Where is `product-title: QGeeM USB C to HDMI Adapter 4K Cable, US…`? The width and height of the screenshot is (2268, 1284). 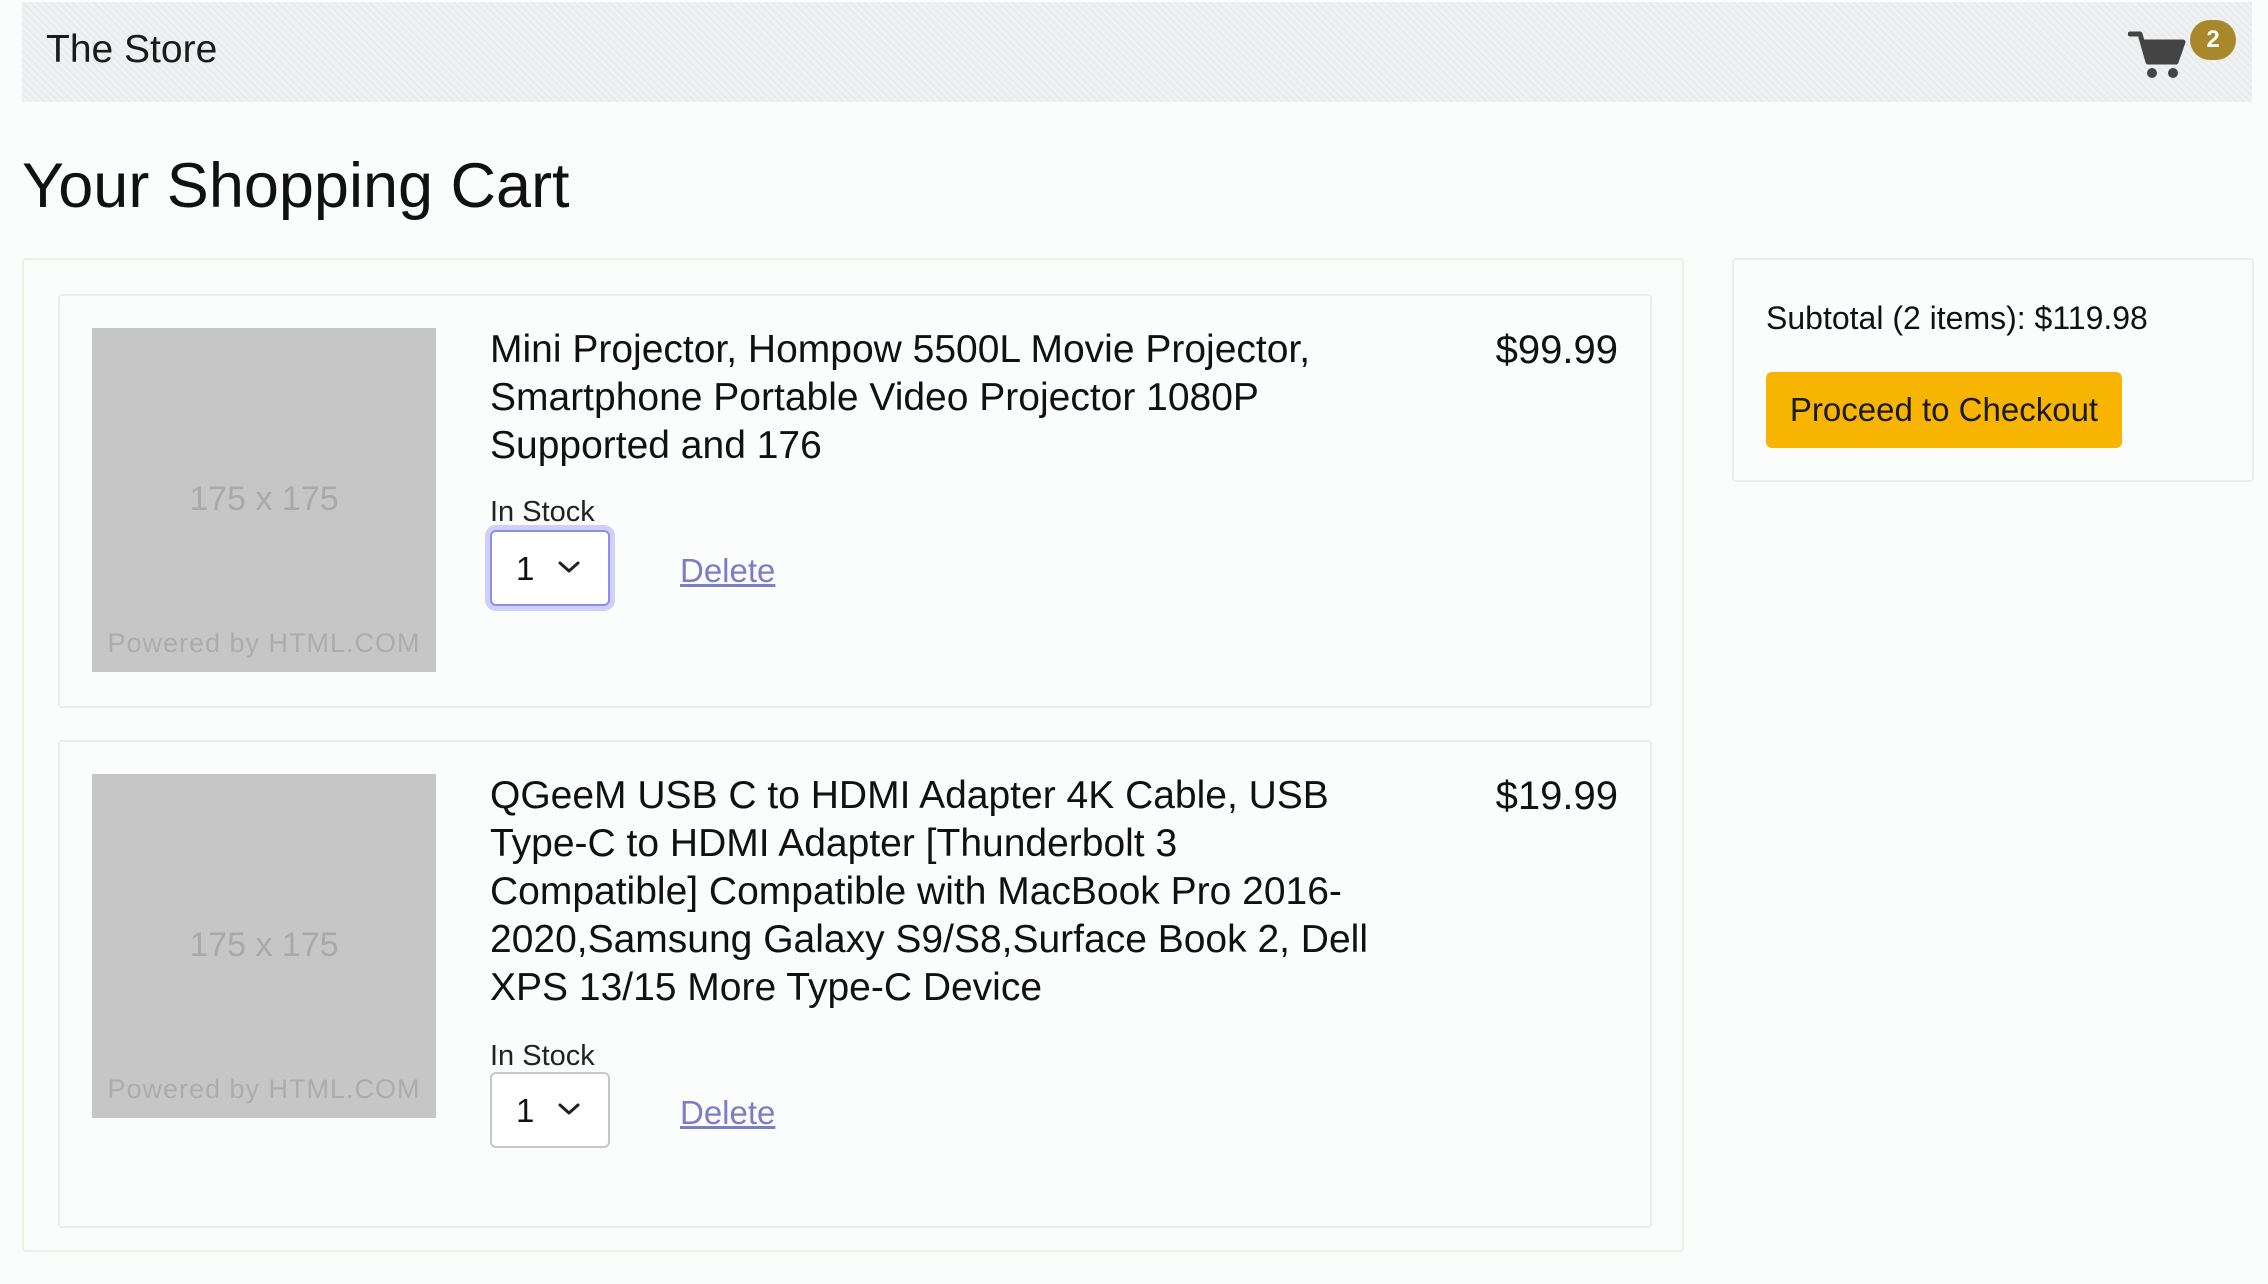
product-title: QGeeM USB C to HDMI Adapter 4K Cable, US… is located at coordinates (929, 891).